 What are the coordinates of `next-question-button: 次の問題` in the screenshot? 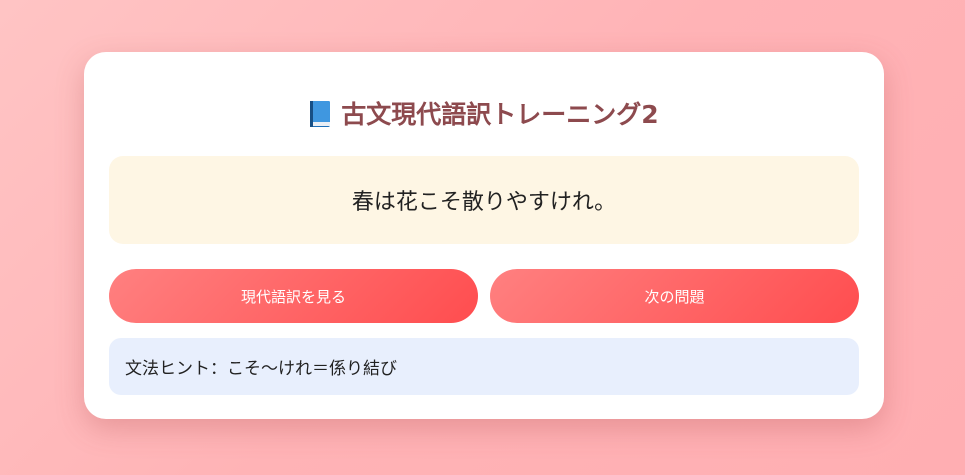 It's located at (674, 296).